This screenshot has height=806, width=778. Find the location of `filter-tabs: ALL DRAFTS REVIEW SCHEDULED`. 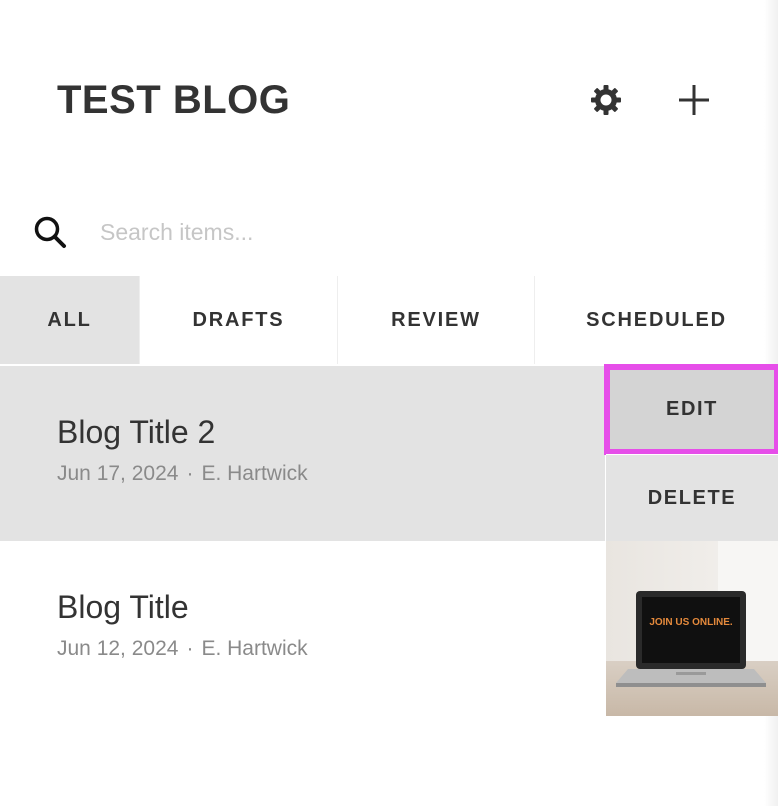

filter-tabs: ALL DRAFTS REVIEW SCHEDULED is located at coordinates (389, 320).